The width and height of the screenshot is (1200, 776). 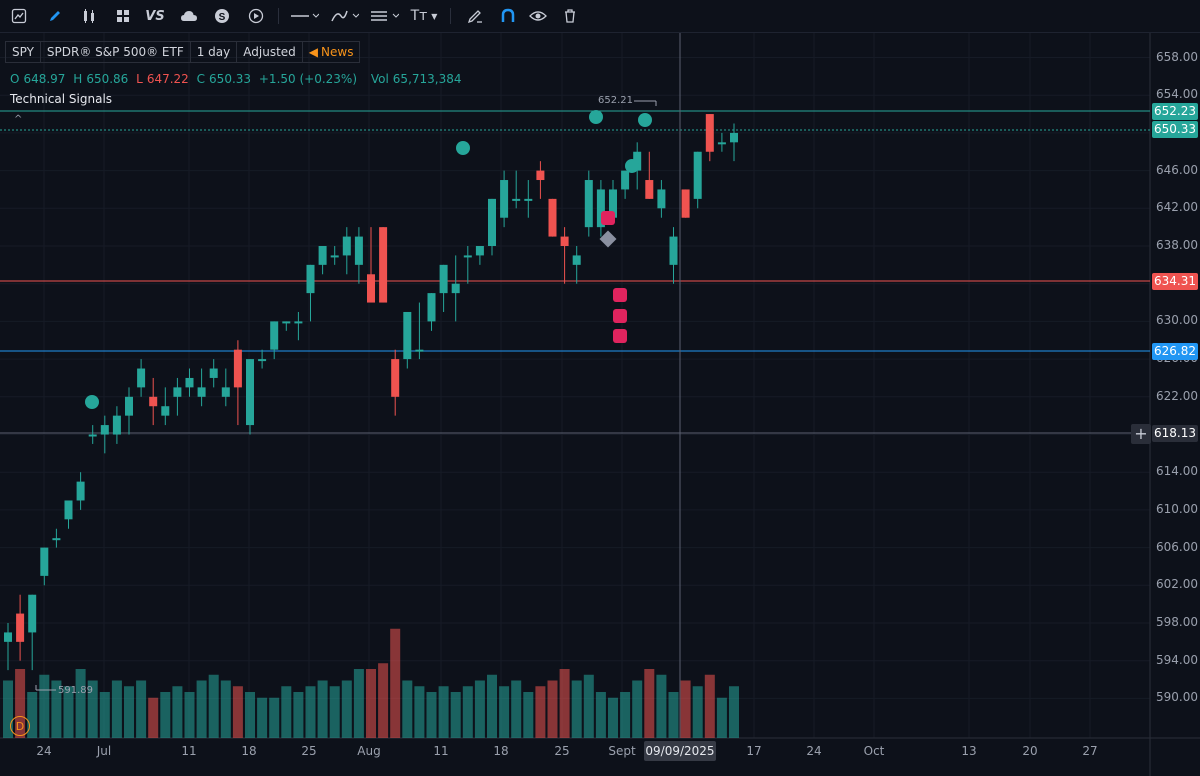 What do you see at coordinates (570, 16) in the screenshot?
I see `trash-icon` at bounding box center [570, 16].